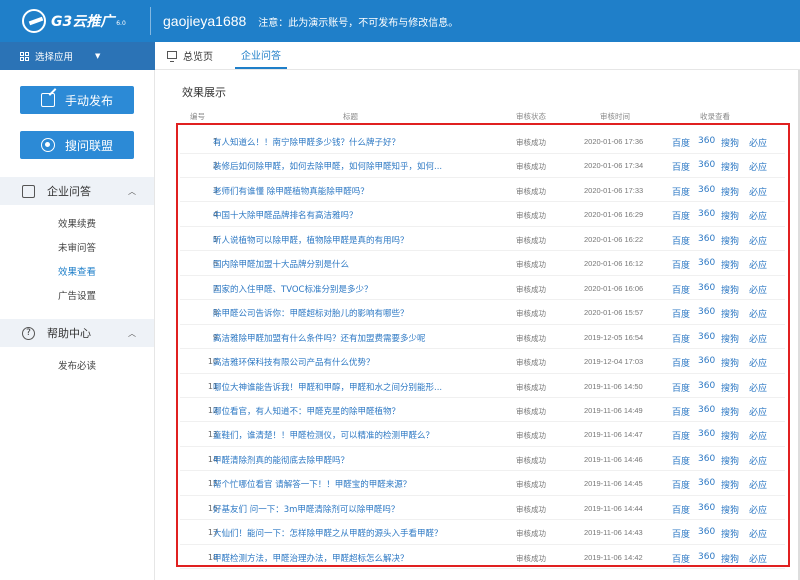 The image size is (800, 580). I want to click on manual-publish-button: 手动发布, so click(77, 100).